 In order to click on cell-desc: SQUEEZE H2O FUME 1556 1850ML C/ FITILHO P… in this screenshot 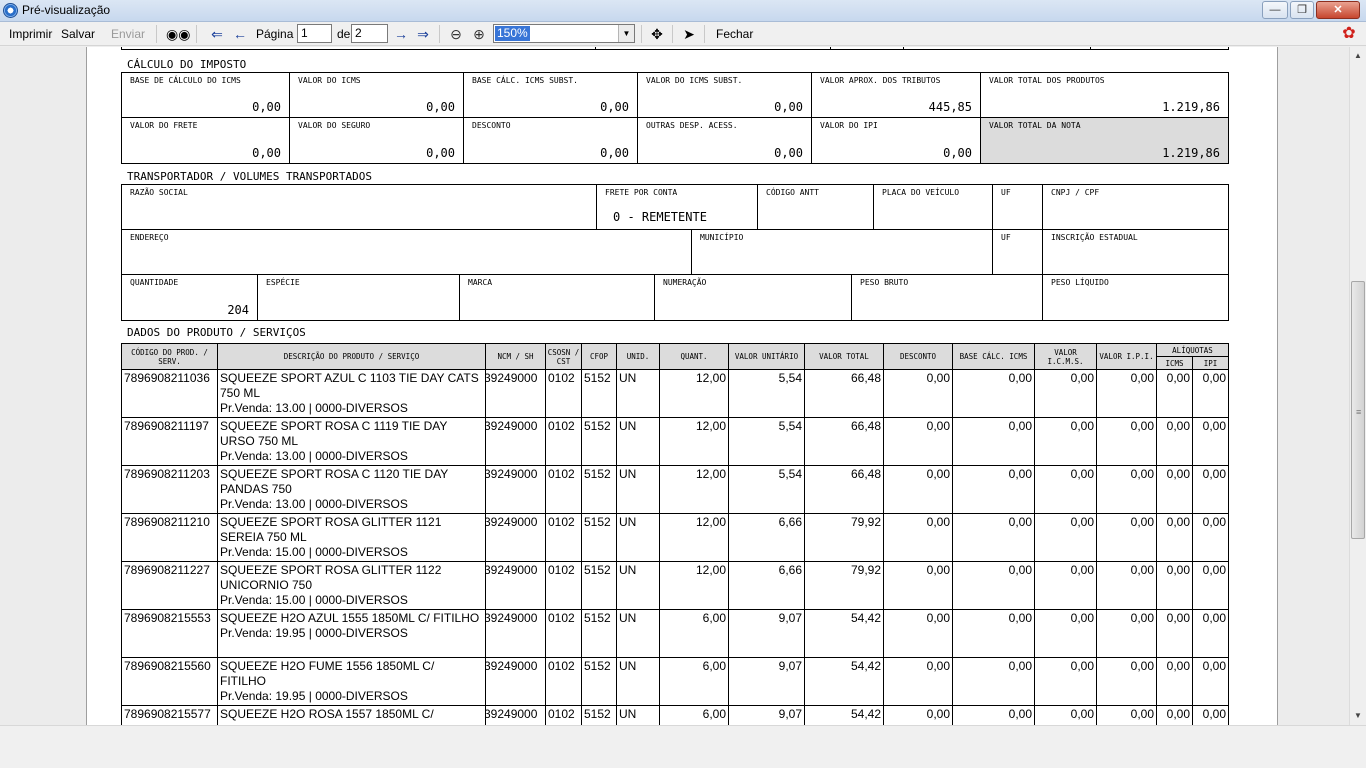, I will do `click(351, 681)`.